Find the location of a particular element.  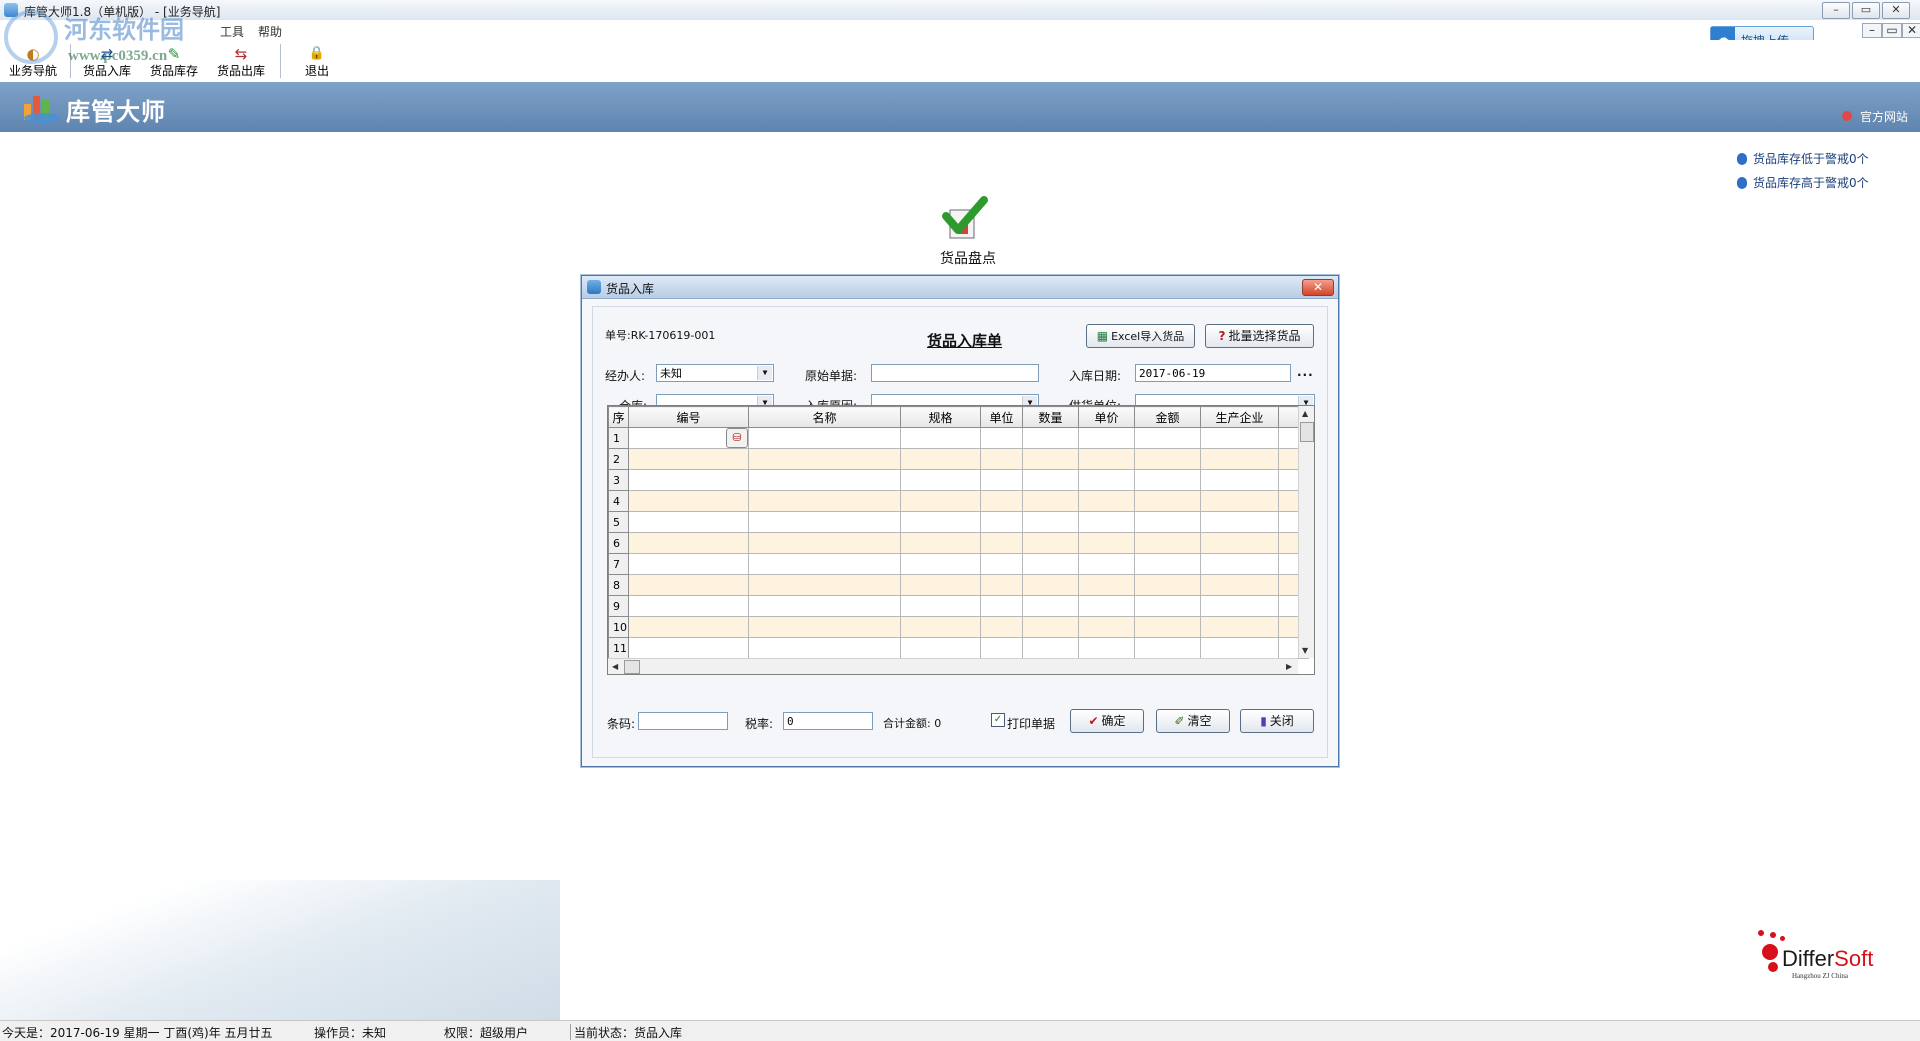

scroll-up-icon: ▲ is located at coordinates (1305, 413).